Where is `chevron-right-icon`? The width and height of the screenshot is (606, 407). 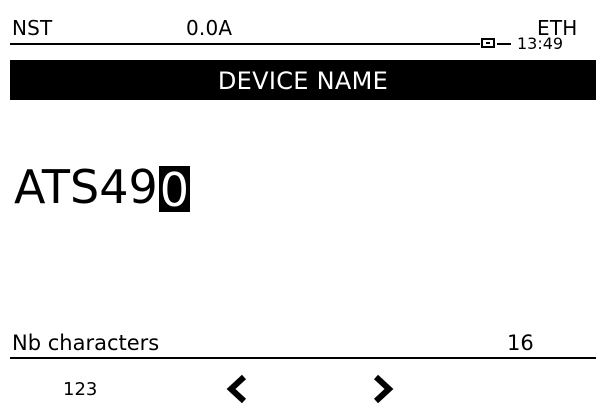 chevron-right-icon is located at coordinates (383, 389).